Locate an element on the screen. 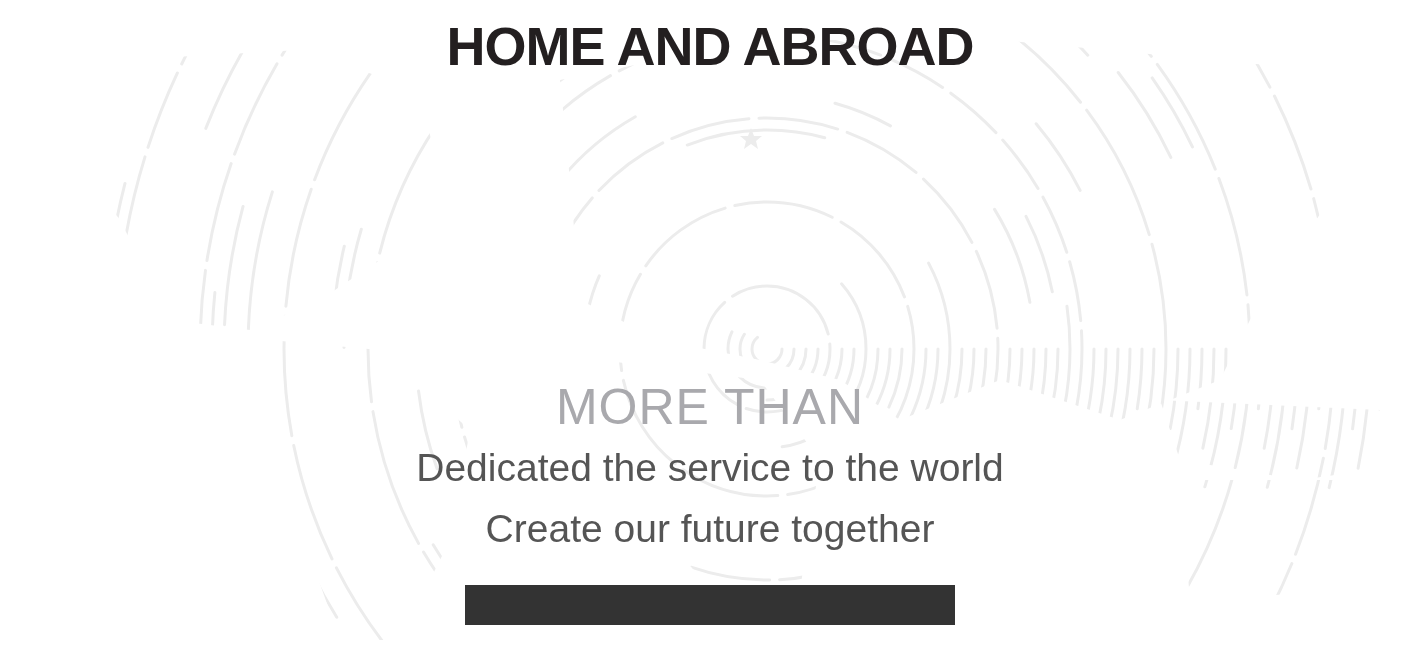 The height and width of the screenshot is (661, 1420). action-bar is located at coordinates (710, 605).